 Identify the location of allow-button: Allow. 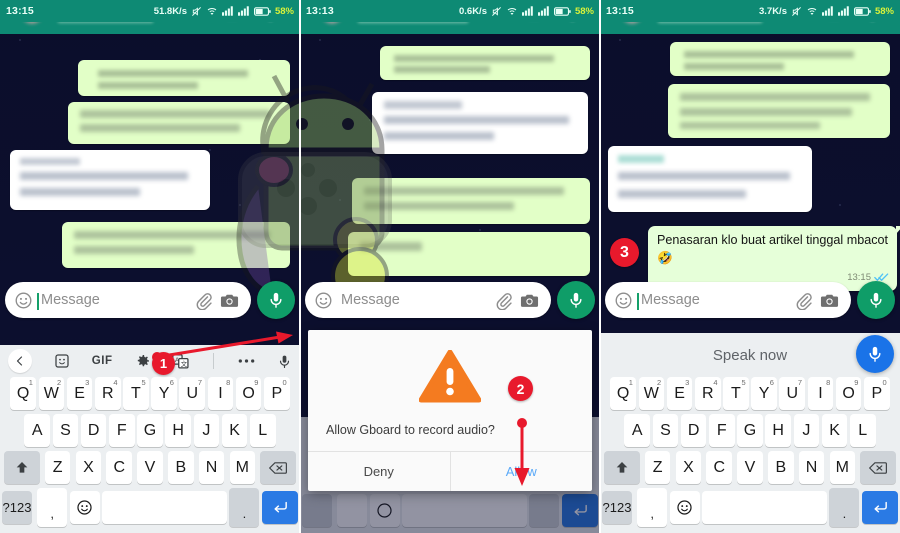
(521, 471).